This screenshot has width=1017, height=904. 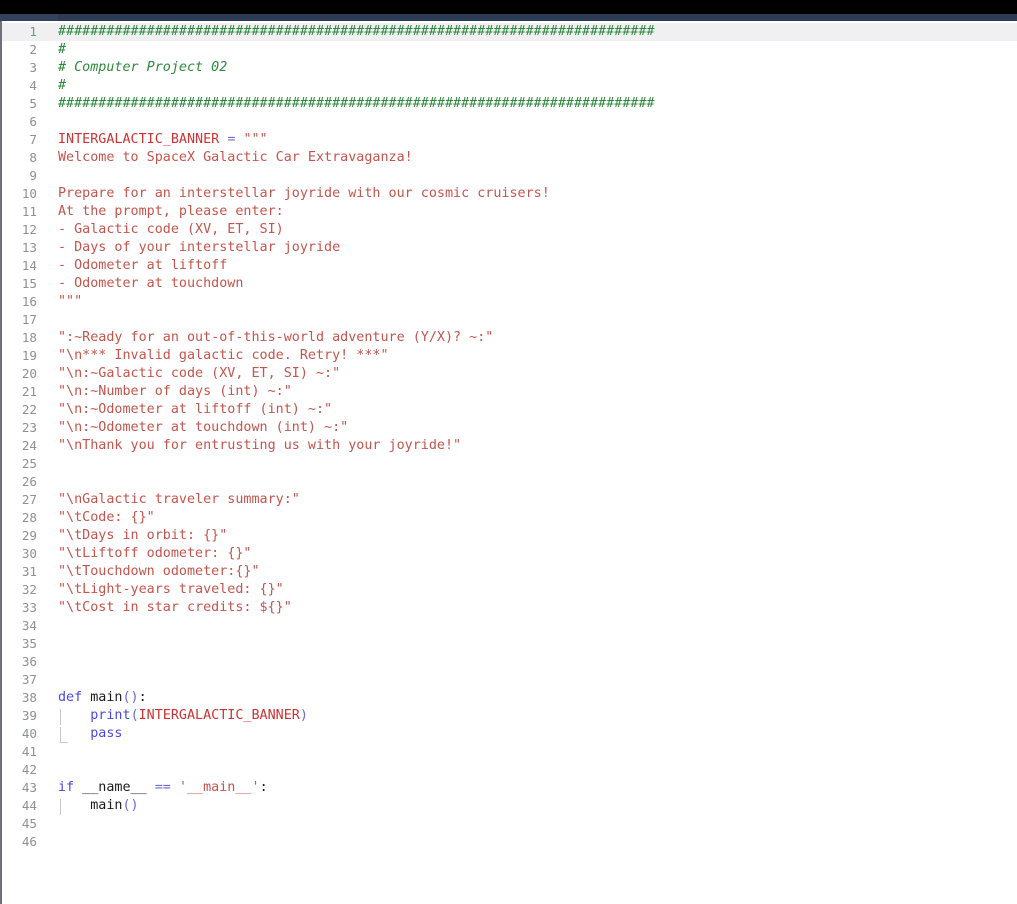 What do you see at coordinates (29, 571) in the screenshot?
I see `line-number: 31` at bounding box center [29, 571].